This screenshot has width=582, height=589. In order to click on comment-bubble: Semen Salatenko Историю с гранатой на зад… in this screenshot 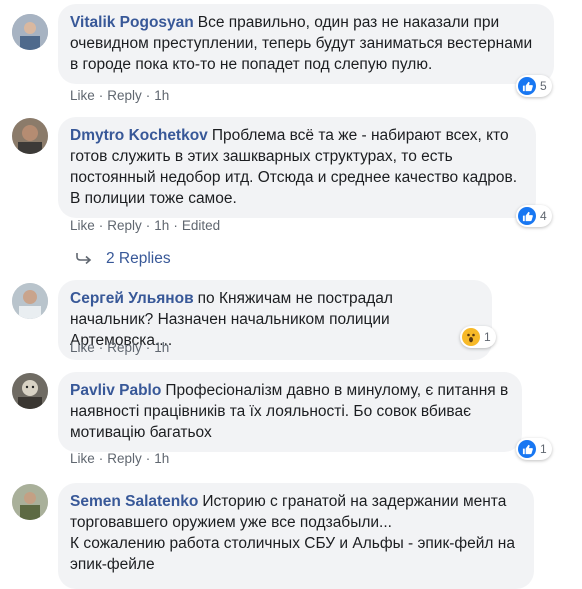, I will do `click(296, 536)`.